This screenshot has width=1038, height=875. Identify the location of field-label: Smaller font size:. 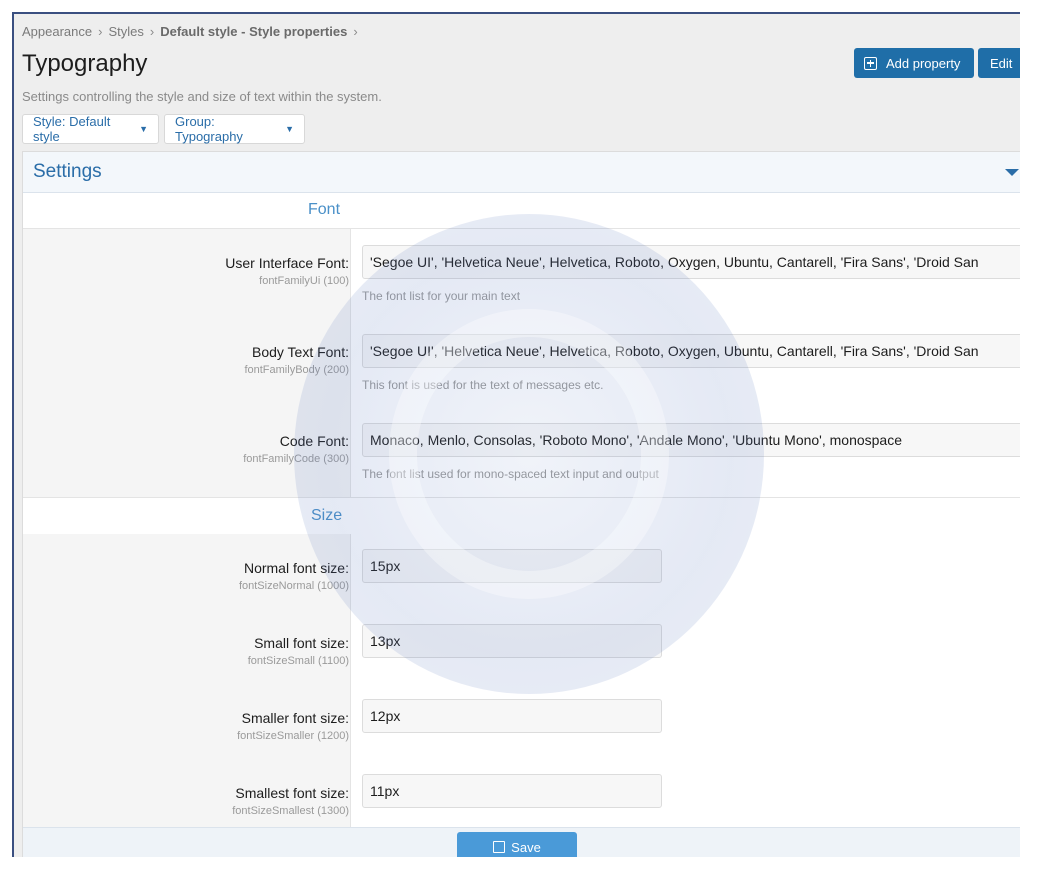
(295, 718).